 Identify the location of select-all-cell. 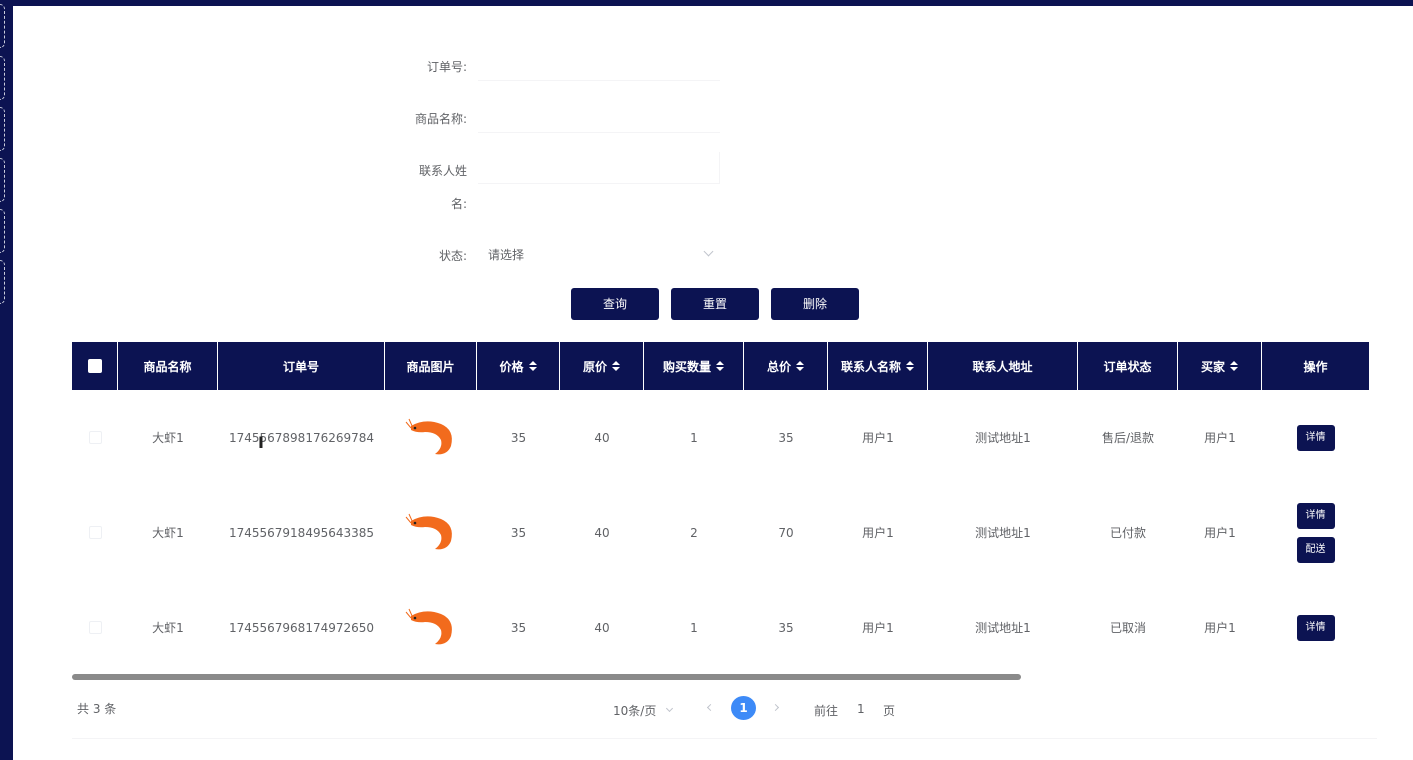
(95, 366).